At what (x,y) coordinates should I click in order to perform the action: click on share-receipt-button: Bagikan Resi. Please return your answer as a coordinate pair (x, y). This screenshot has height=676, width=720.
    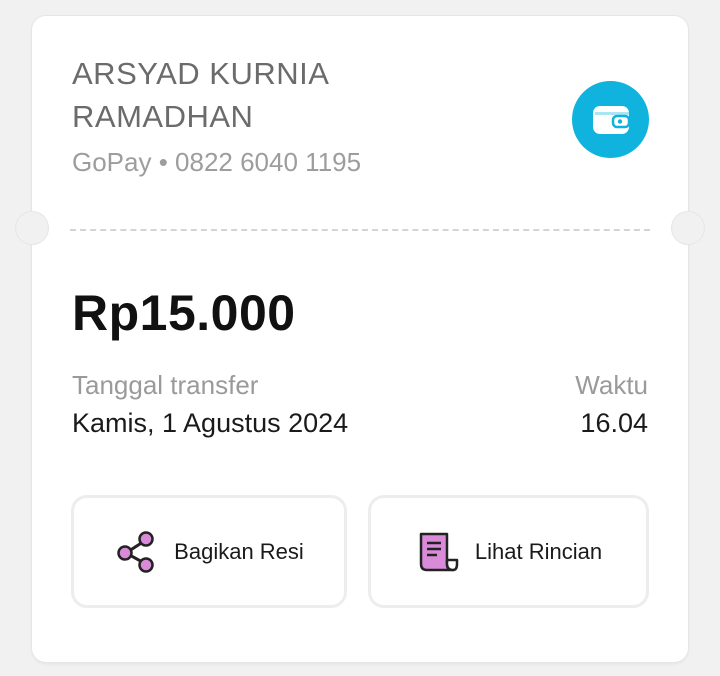
    Looking at the image, I should click on (209, 551).